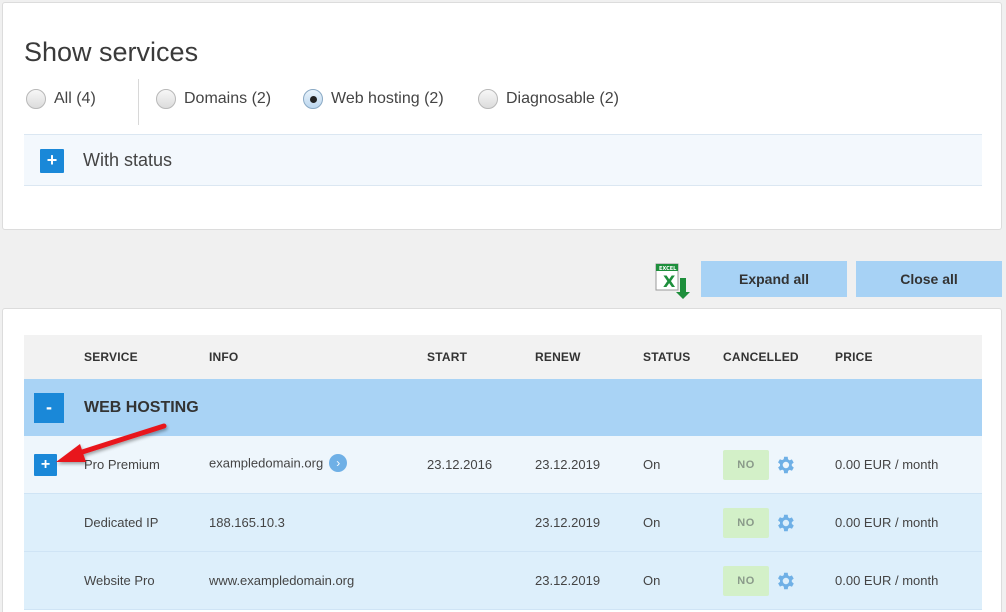 The height and width of the screenshot is (612, 1006). Describe the element at coordinates (447, 357) in the screenshot. I see `header-start: START` at that location.